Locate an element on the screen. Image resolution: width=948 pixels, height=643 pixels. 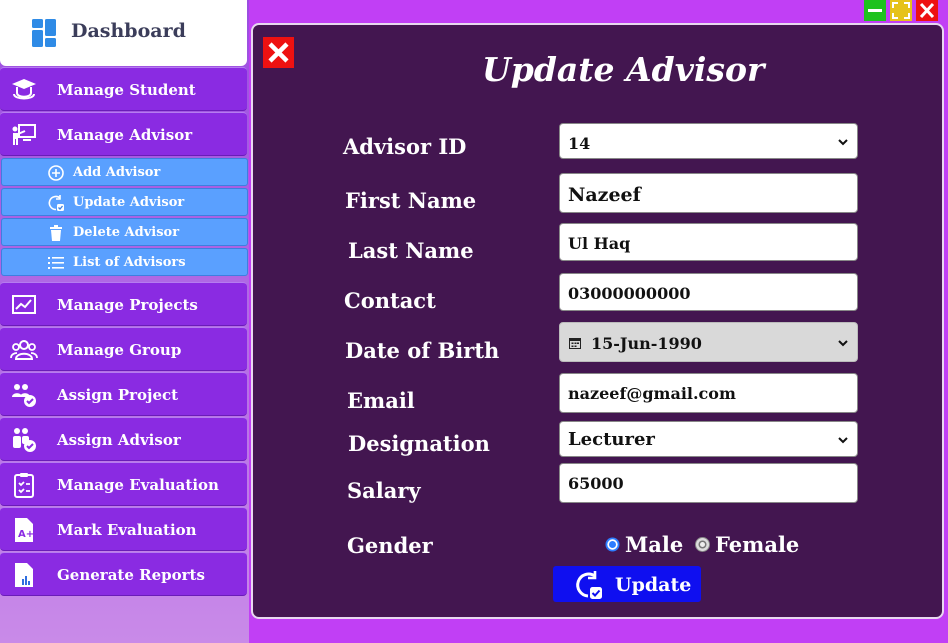
calendar-icon is located at coordinates (575, 343).